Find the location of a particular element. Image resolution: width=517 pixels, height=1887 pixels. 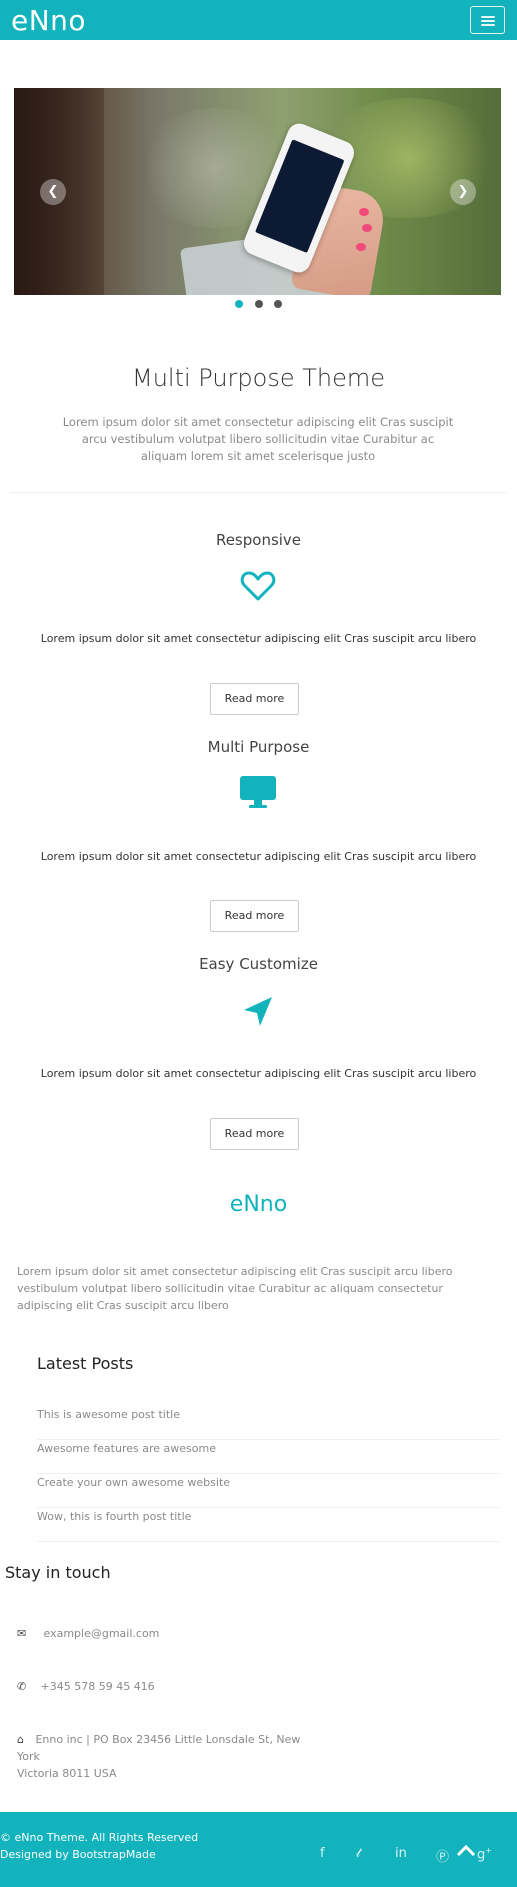

menu-toggle-button is located at coordinates (487, 20).